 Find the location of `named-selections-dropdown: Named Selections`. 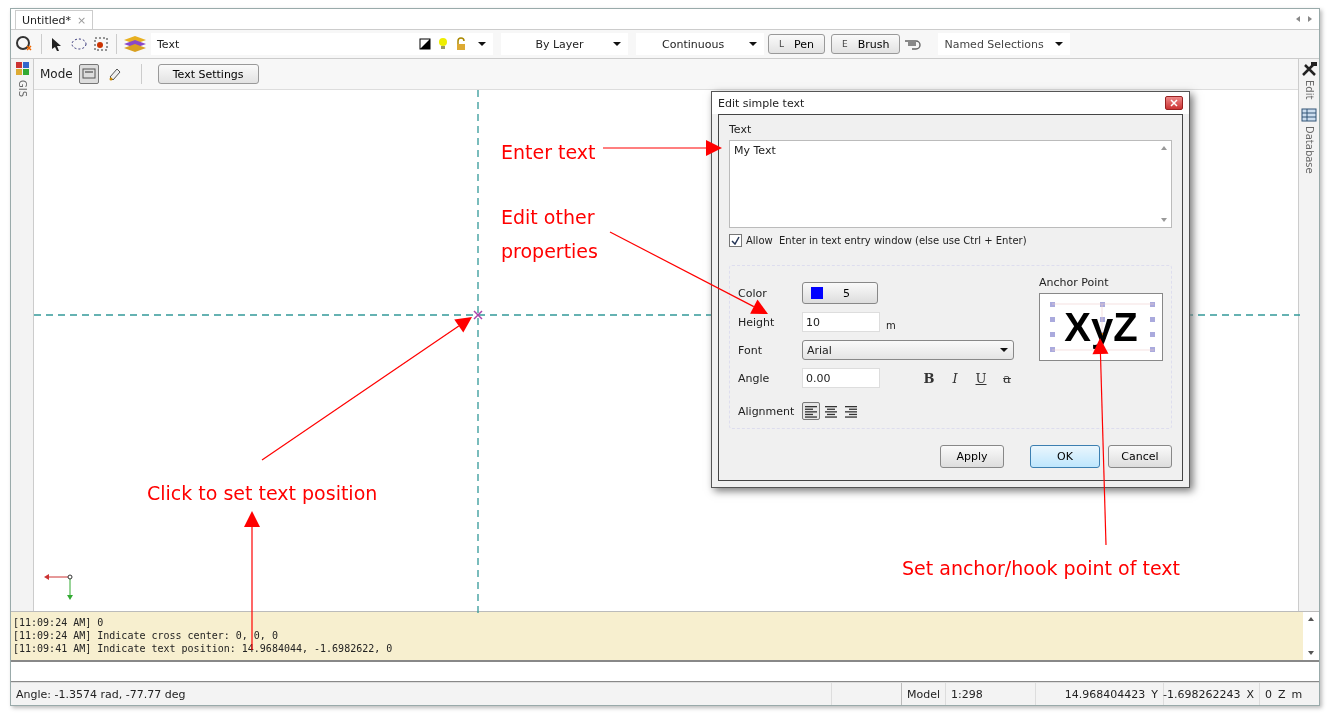

named-selections-dropdown: Named Selections is located at coordinates (1004, 44).